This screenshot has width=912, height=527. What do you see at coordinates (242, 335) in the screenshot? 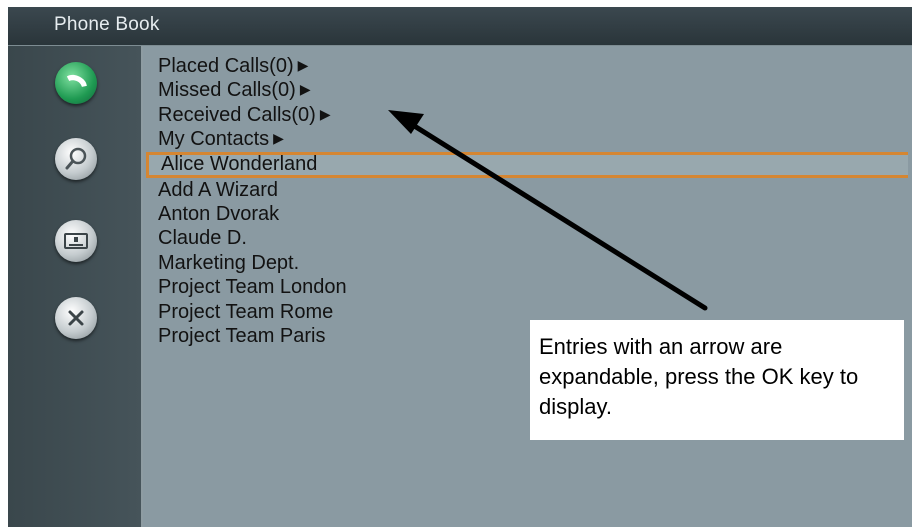
I see `list-item-label: Project Team Paris` at bounding box center [242, 335].